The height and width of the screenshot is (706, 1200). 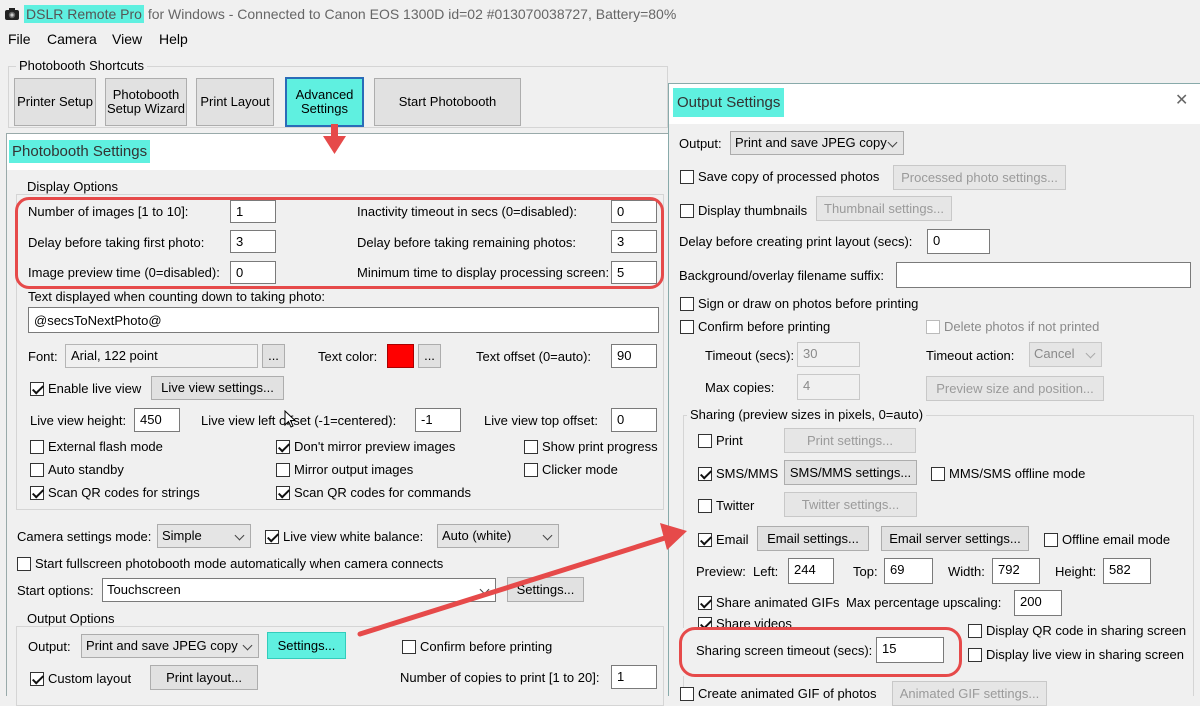 I want to click on camera-mode-label: Camera settings mode:, so click(x=84, y=536).